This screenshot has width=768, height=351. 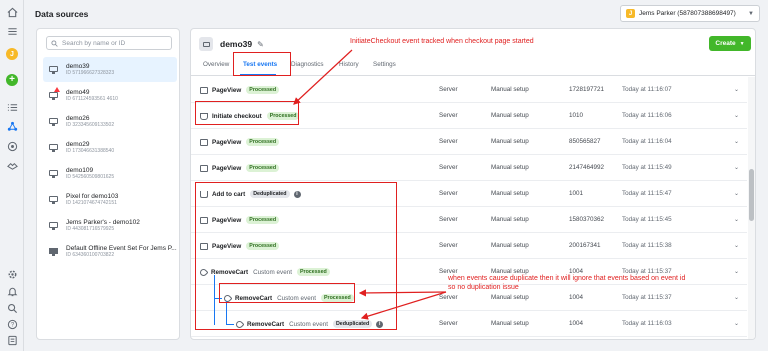 I want to click on edit-pencil-icon: ✎, so click(x=260, y=44).